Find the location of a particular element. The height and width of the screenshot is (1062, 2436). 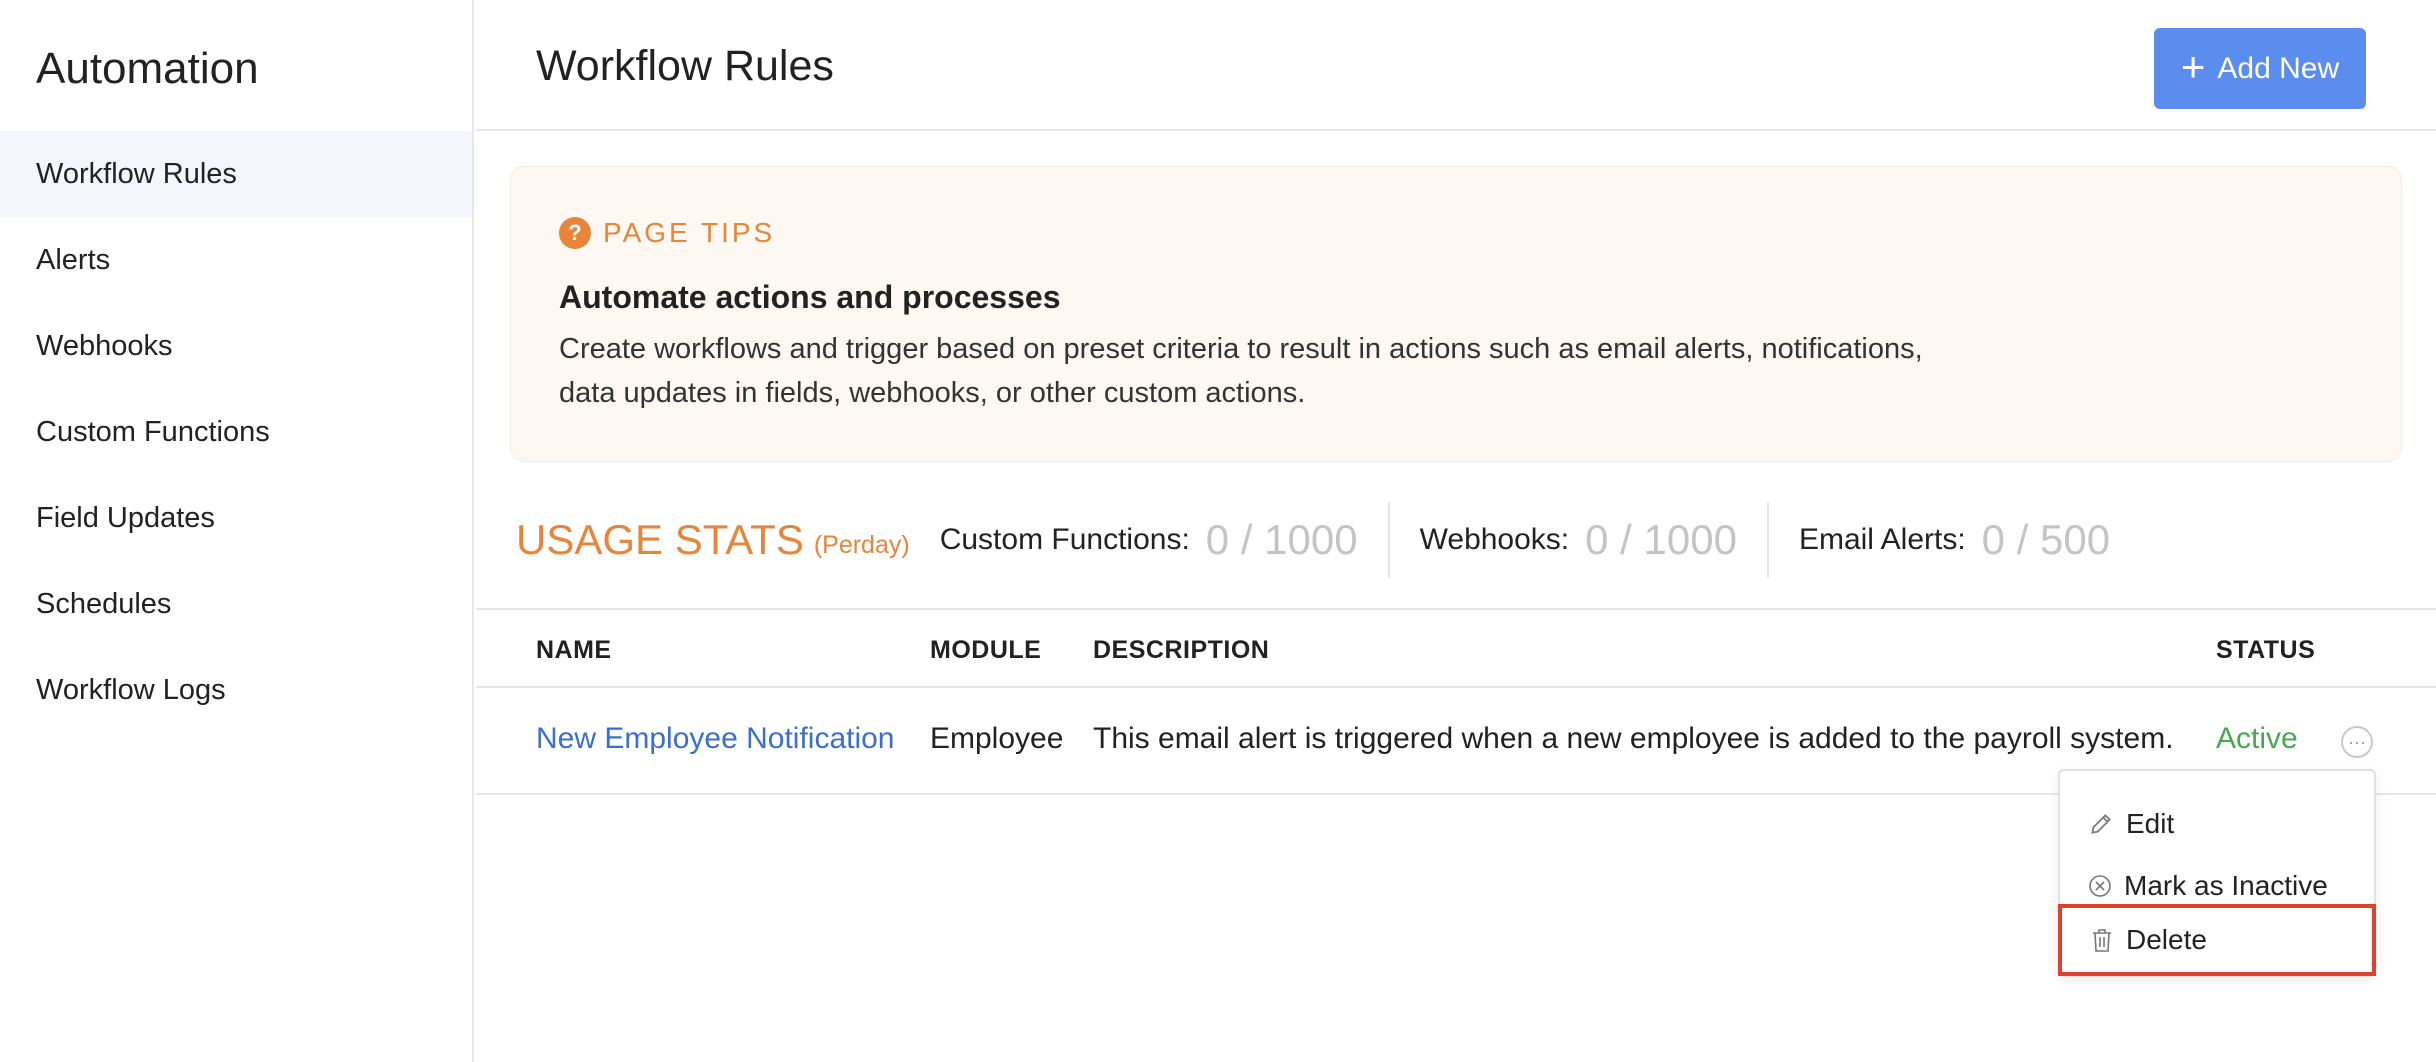

question-icon: ? is located at coordinates (575, 233).